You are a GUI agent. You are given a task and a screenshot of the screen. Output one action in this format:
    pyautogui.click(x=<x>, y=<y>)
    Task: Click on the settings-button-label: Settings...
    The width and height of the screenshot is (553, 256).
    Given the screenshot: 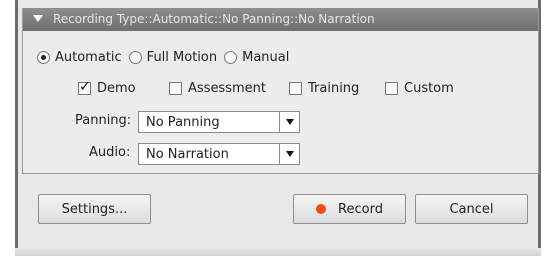 What is the action you would take?
    pyautogui.click(x=94, y=209)
    